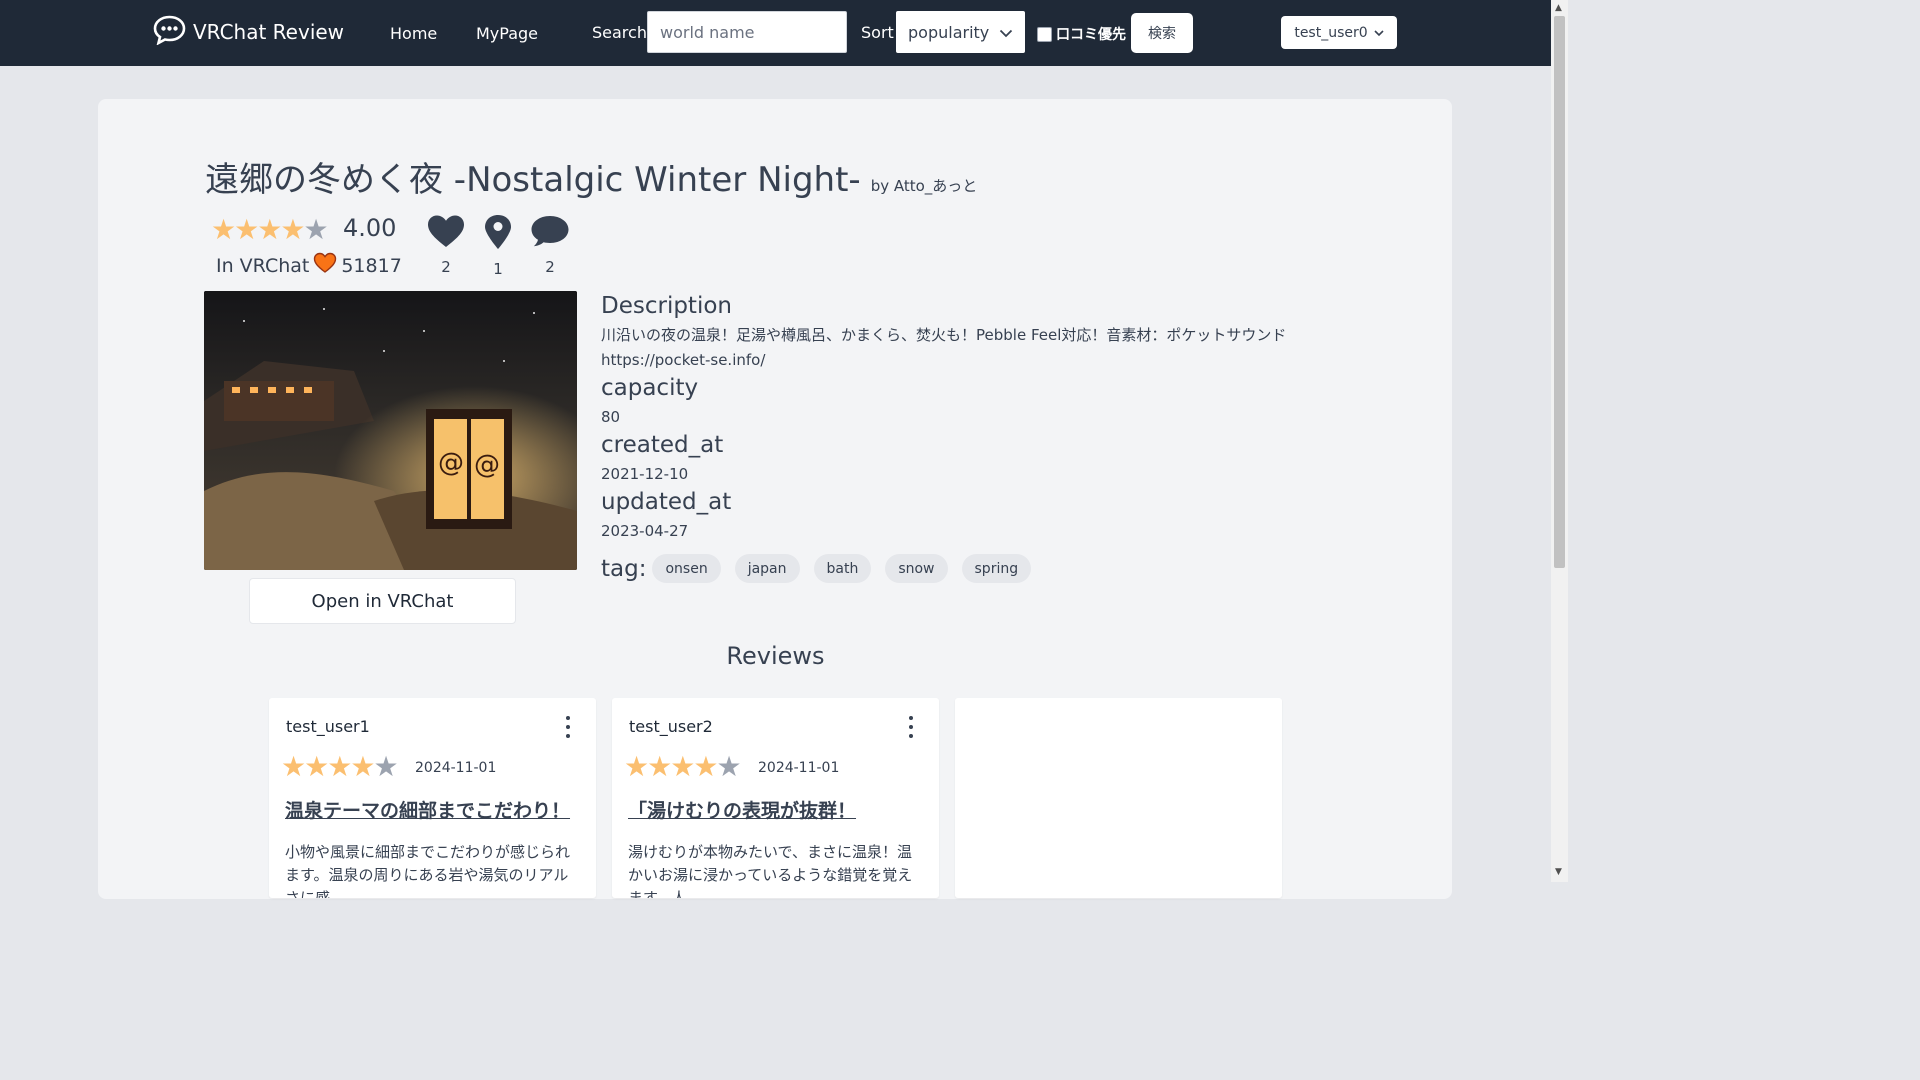 The height and width of the screenshot is (1080, 1920). Describe the element at coordinates (370, 228) in the screenshot. I see `world-rating-value: 4.00` at that location.